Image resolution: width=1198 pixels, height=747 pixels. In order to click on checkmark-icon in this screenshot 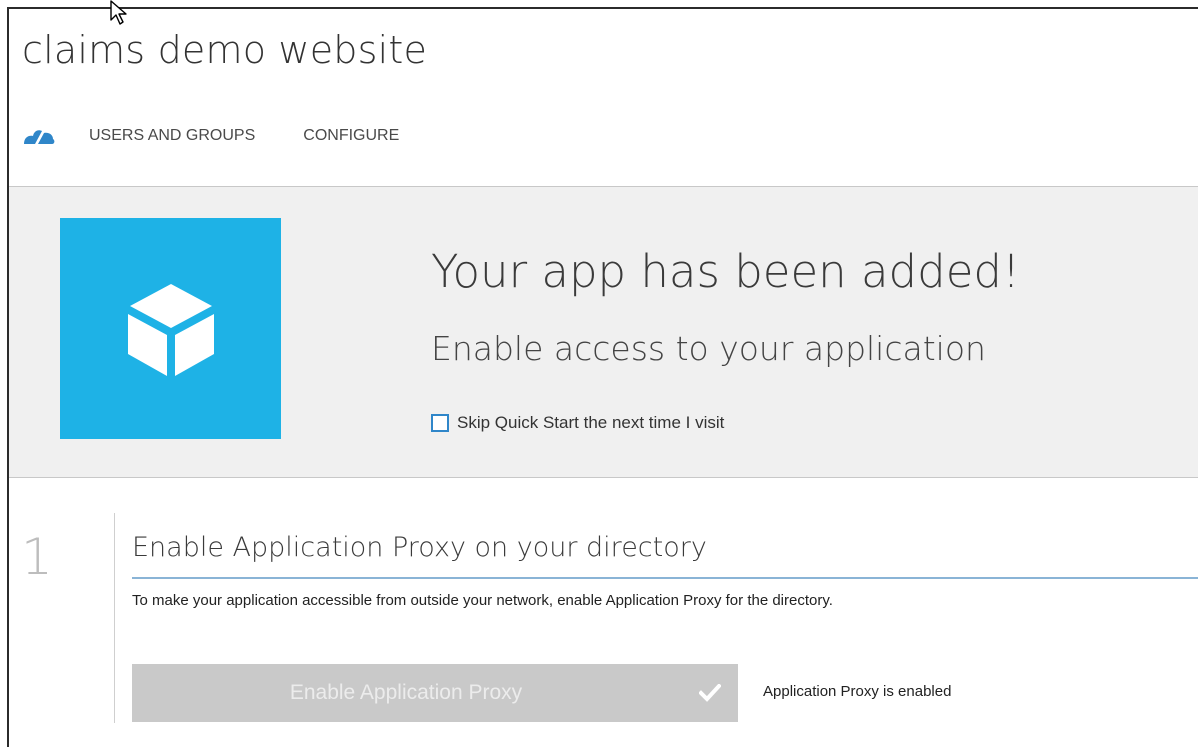, I will do `click(710, 693)`.